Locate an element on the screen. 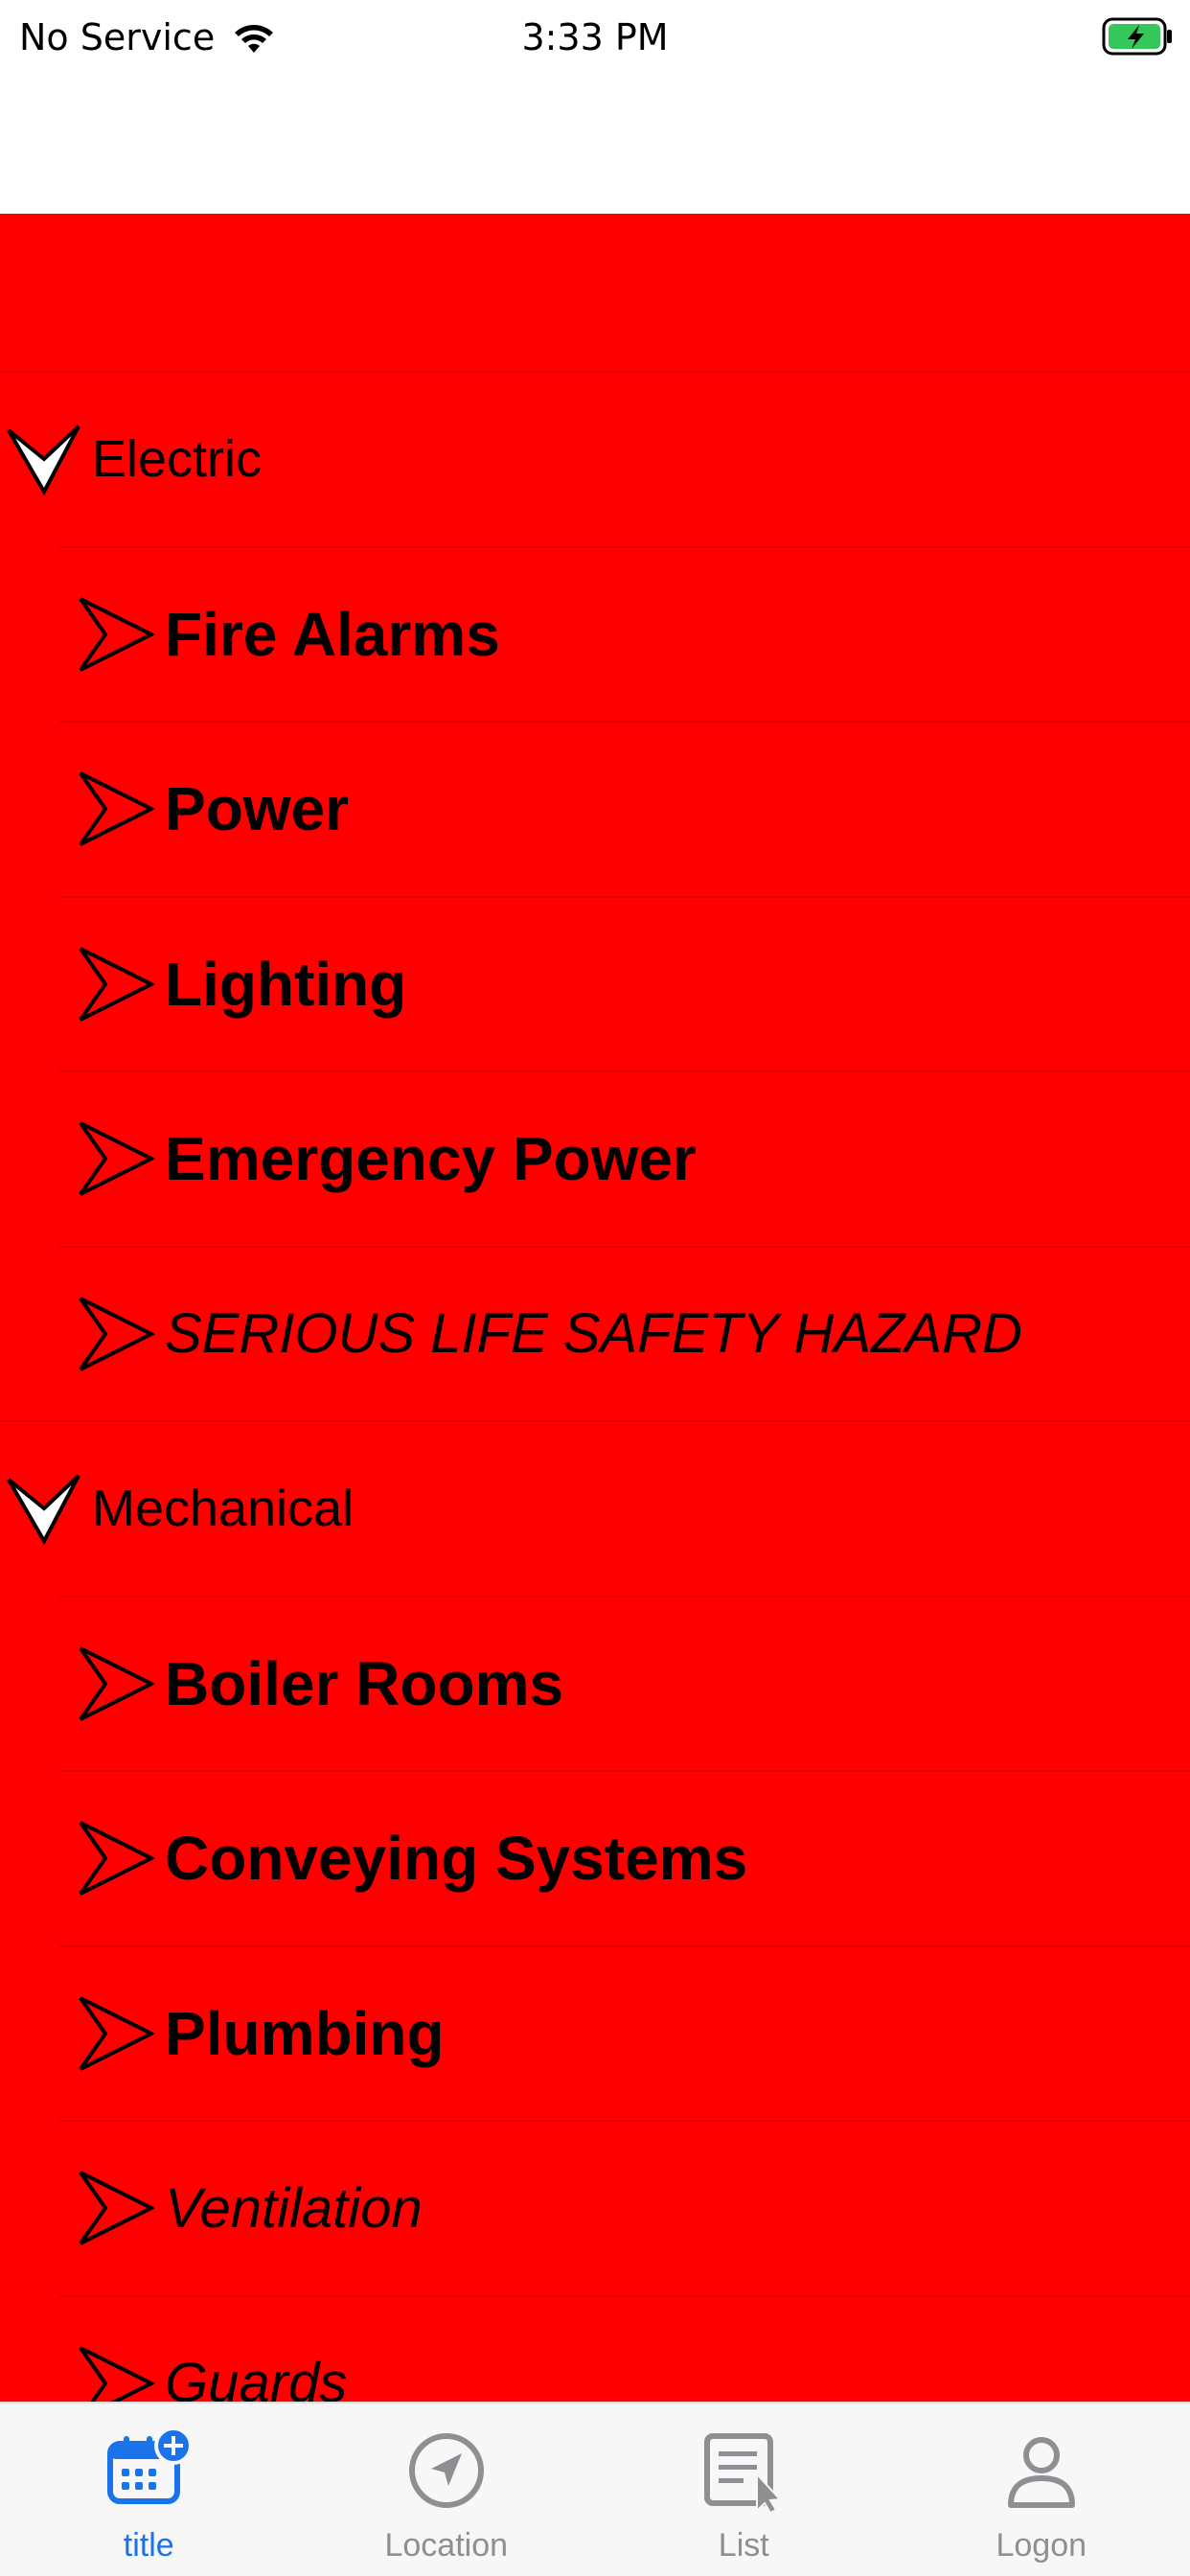 Image resolution: width=1190 pixels, height=2576 pixels. tab-title: title is located at coordinates (149, 2490).